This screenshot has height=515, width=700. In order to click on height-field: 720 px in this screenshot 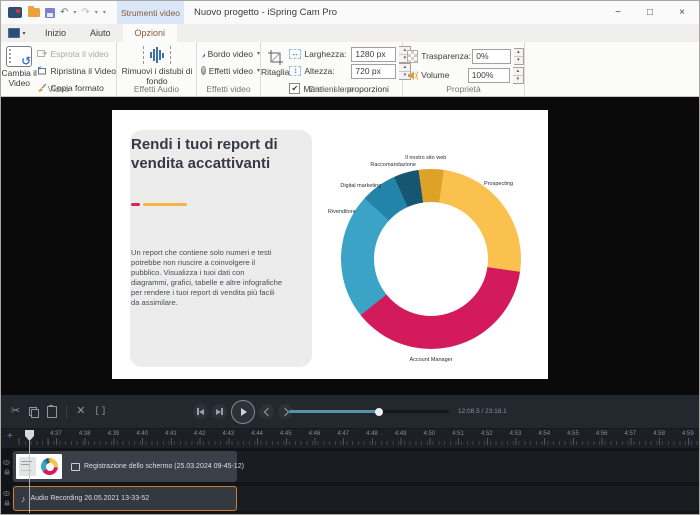, I will do `click(374, 71)`.